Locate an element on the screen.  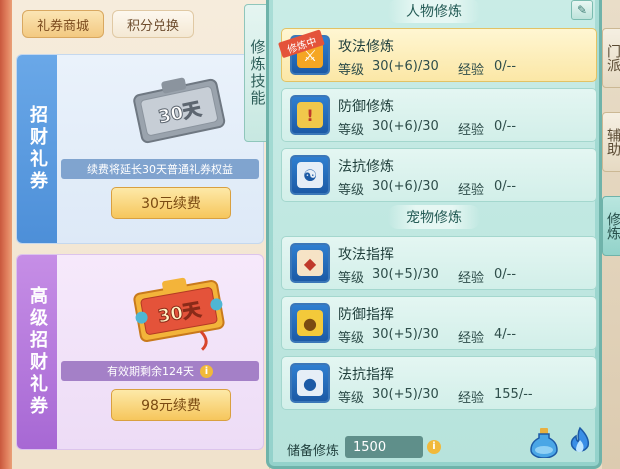
tab-points-exchange: 积分兑换 is located at coordinates (153, 24).